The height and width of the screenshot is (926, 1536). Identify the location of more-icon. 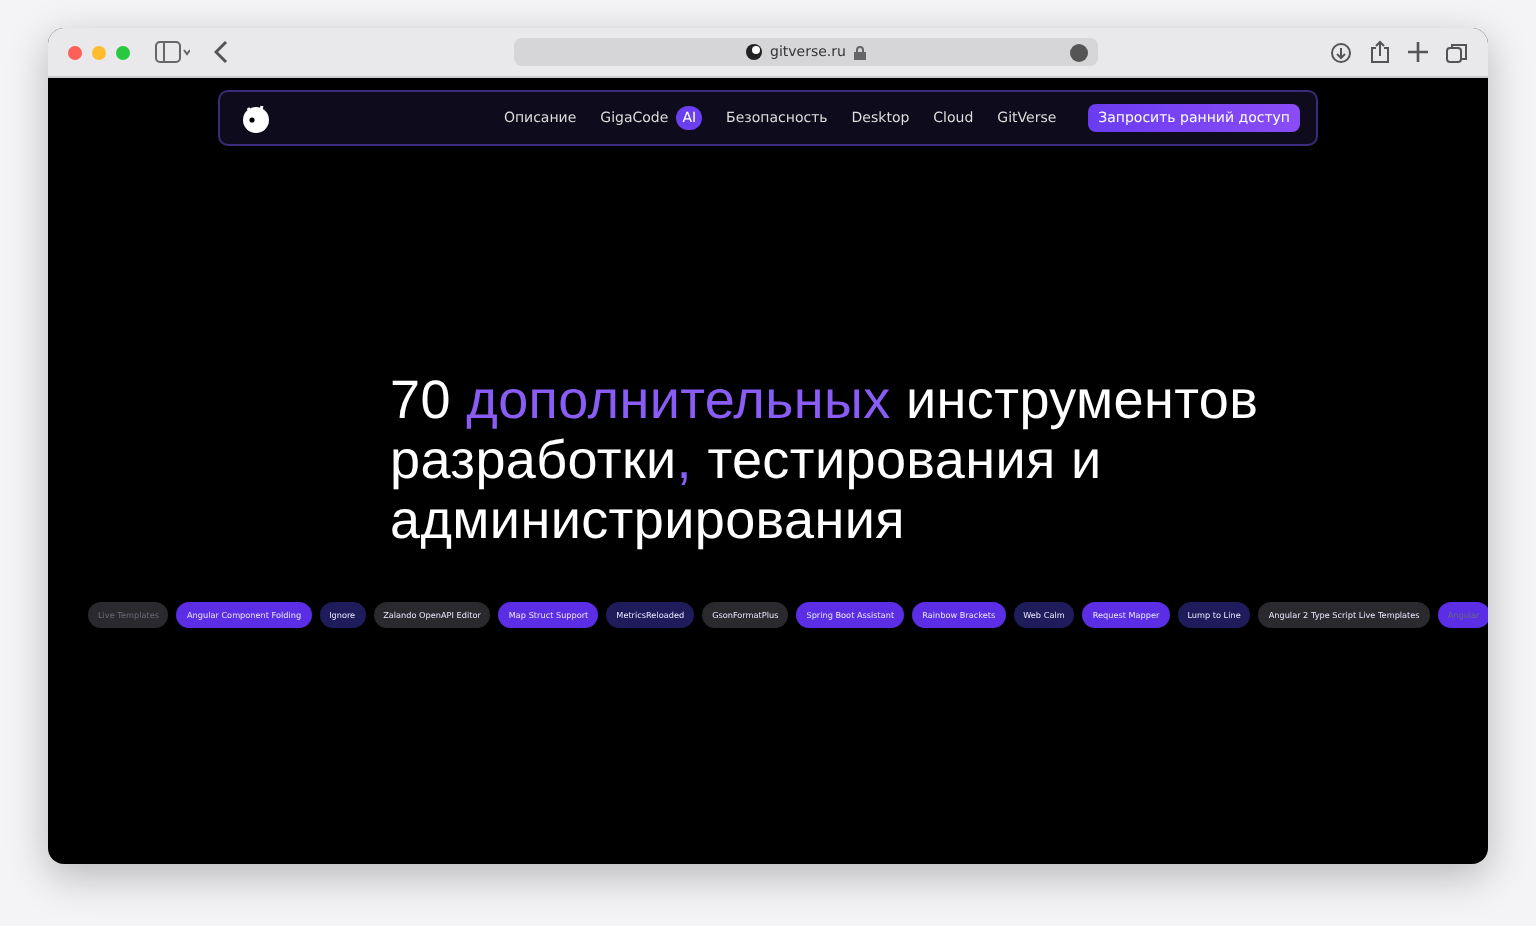
(1079, 52).